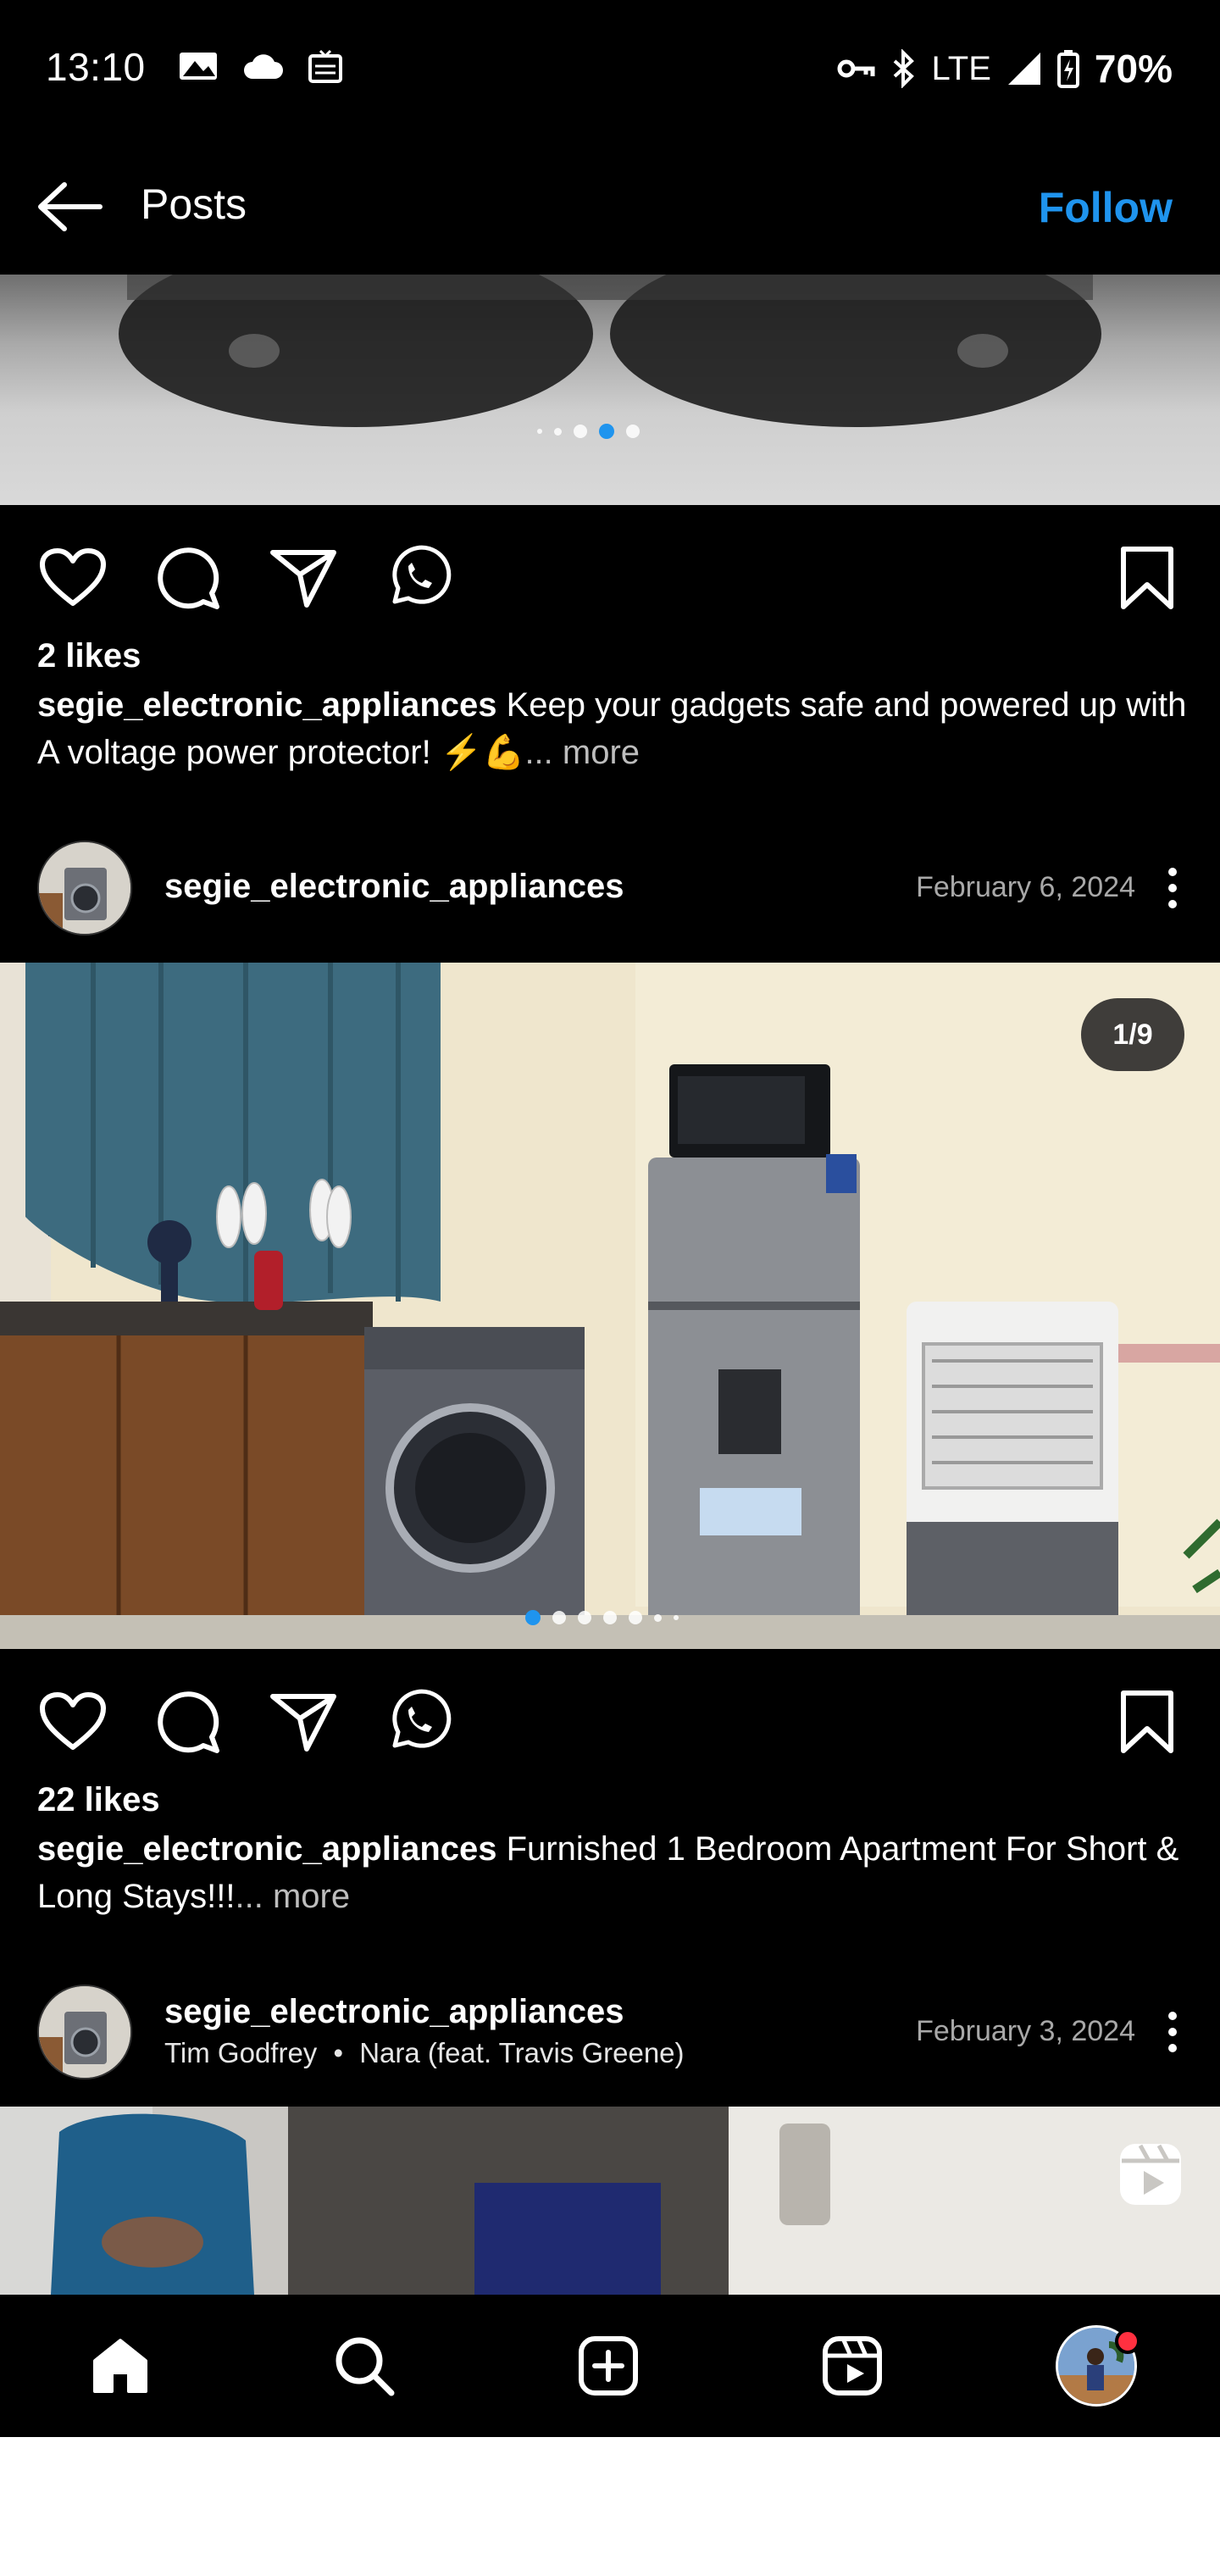 Image resolution: width=1220 pixels, height=2576 pixels. Describe the element at coordinates (1127, 2341) in the screenshot. I see `notification-dot` at that location.